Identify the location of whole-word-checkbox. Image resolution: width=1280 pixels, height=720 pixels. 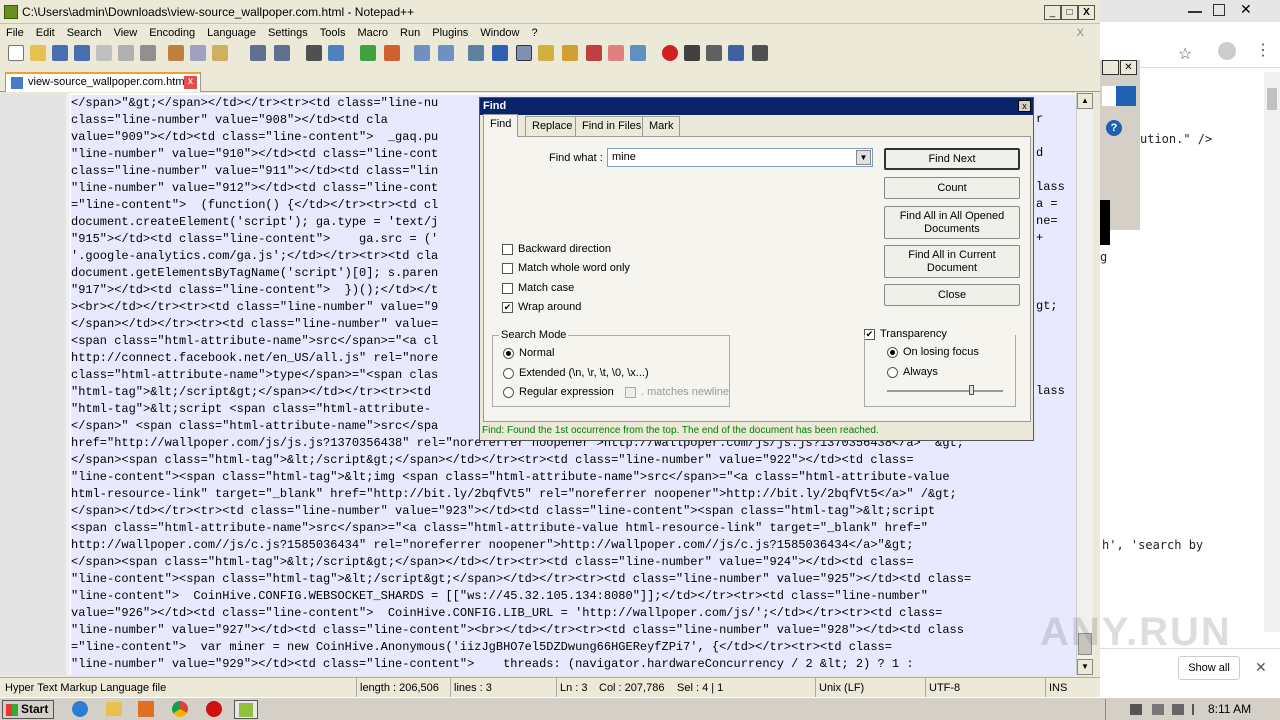
(507, 268).